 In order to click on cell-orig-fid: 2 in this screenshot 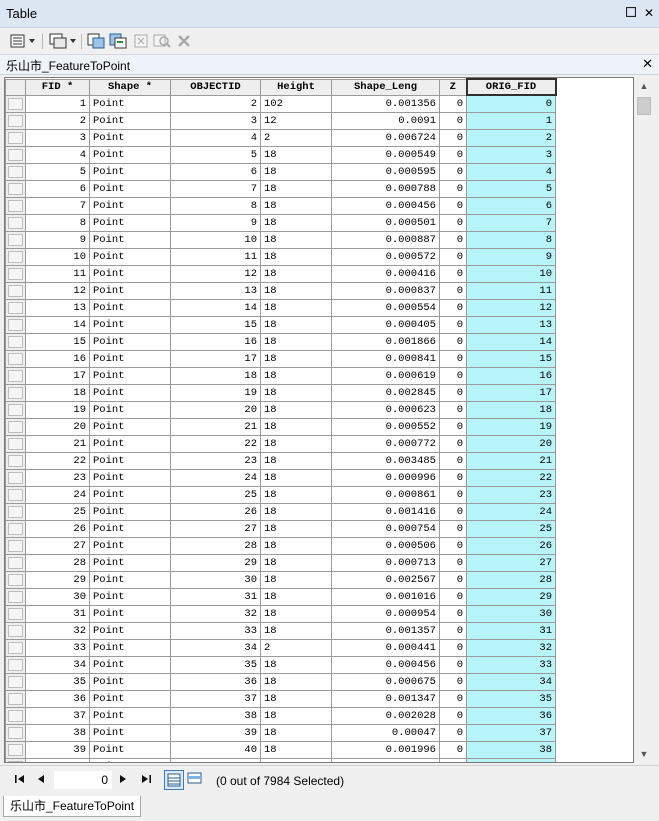, I will do `click(511, 137)`.